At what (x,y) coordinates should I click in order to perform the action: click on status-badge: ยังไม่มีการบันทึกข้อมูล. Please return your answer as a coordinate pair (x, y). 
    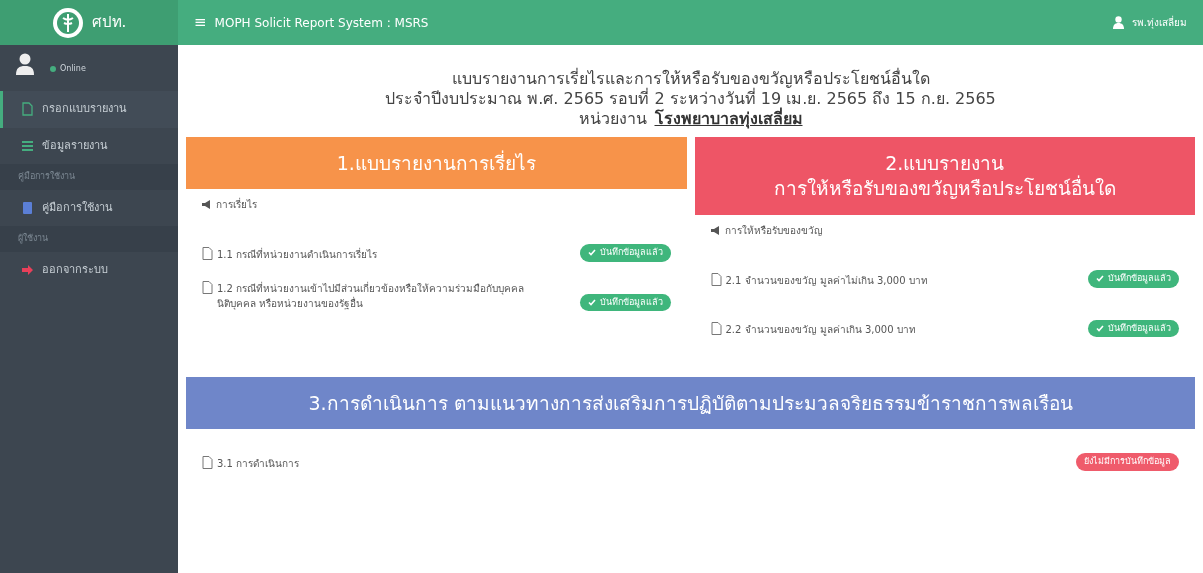
    Looking at the image, I should click on (1127, 462).